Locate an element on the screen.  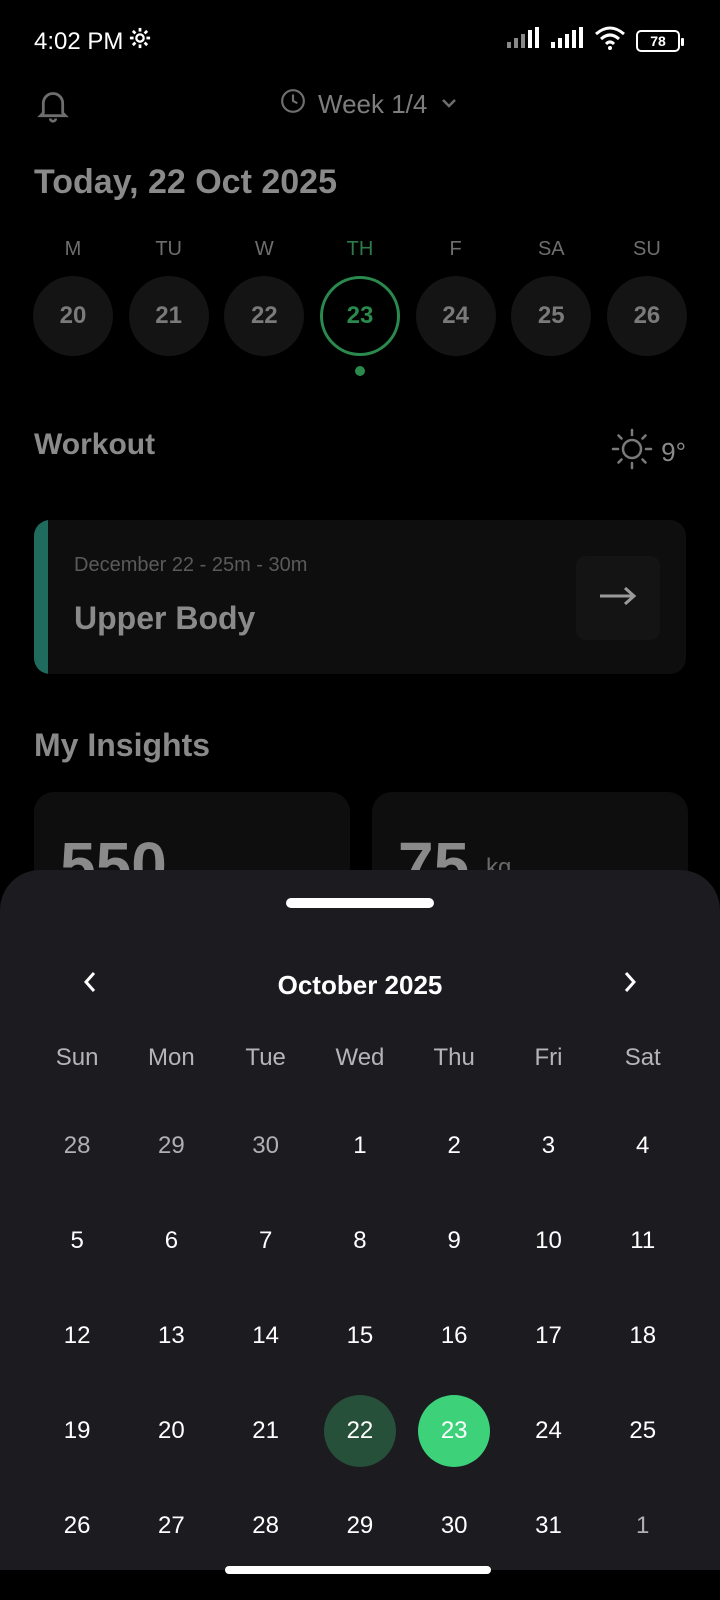
calendar-day: 12 is located at coordinates (77, 1336).